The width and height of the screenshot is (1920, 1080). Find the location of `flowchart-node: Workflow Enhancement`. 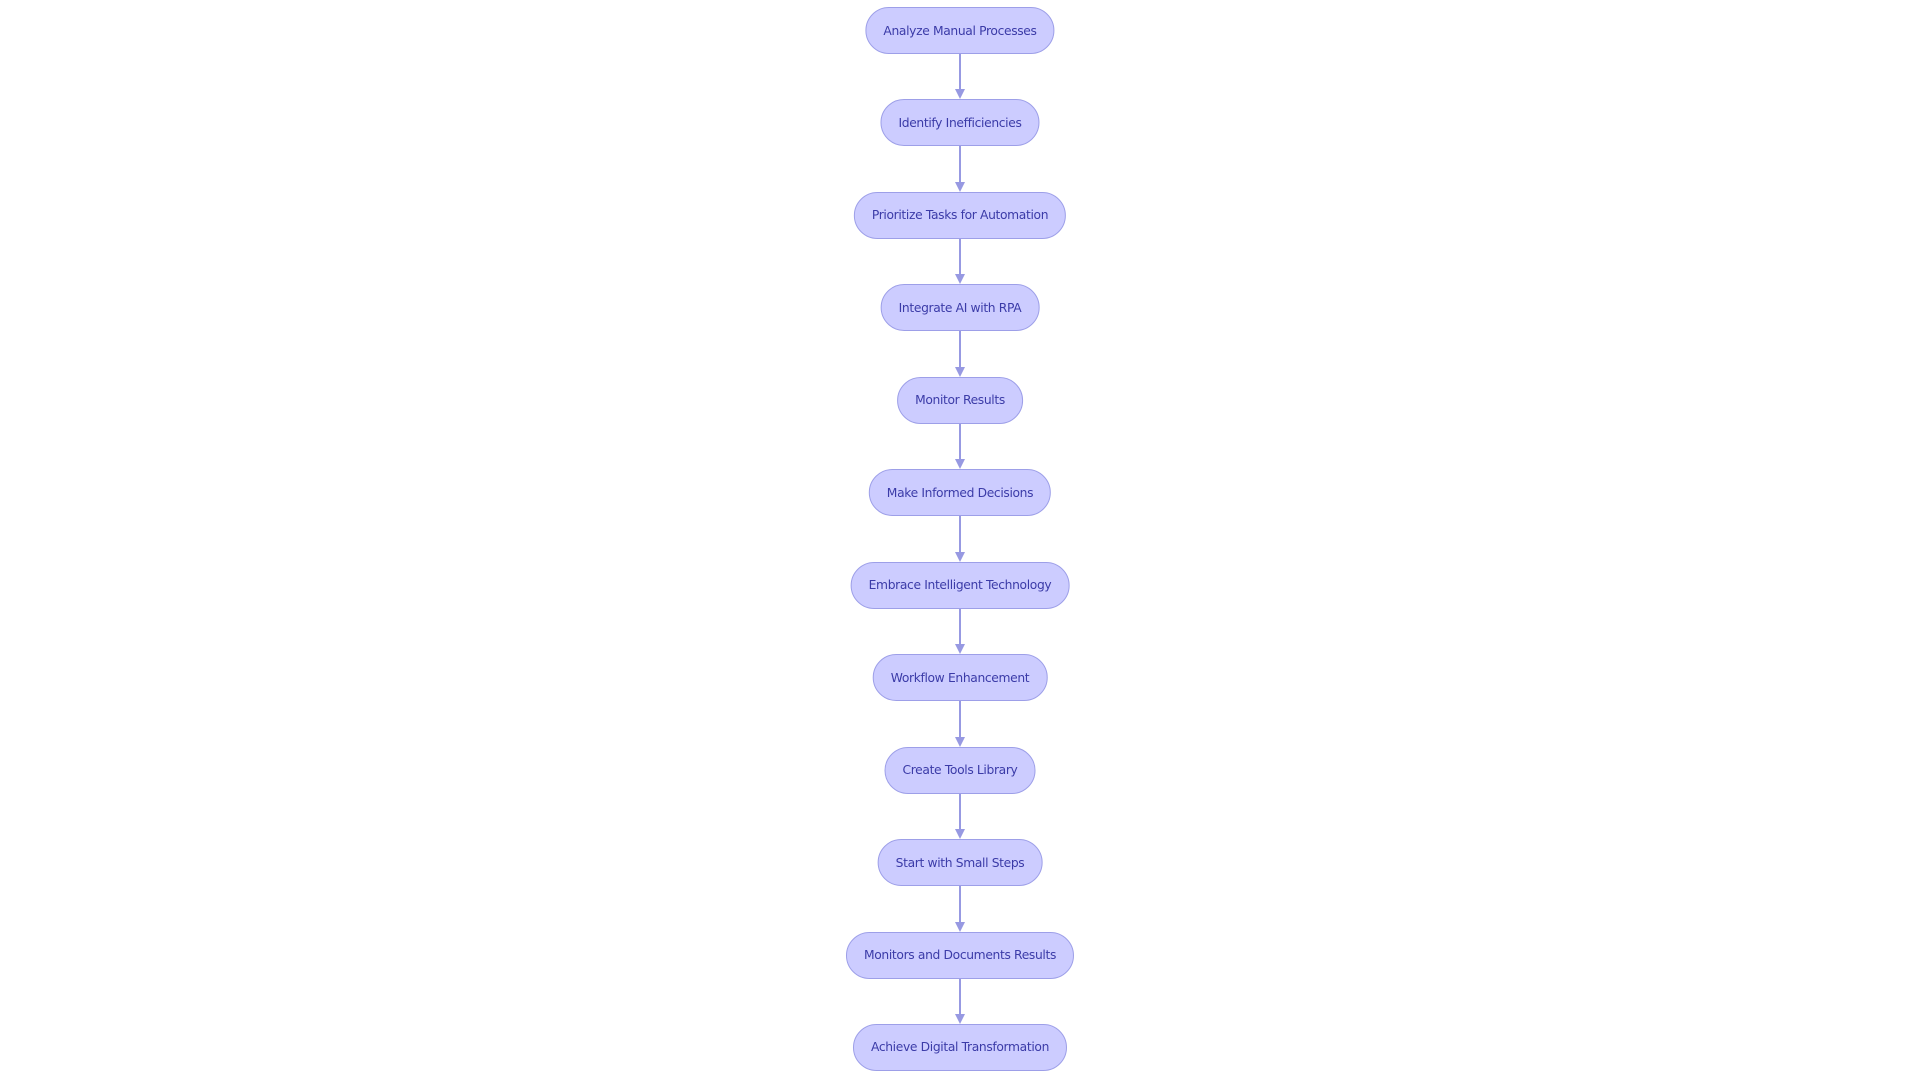

flowchart-node: Workflow Enhancement is located at coordinates (960, 678).